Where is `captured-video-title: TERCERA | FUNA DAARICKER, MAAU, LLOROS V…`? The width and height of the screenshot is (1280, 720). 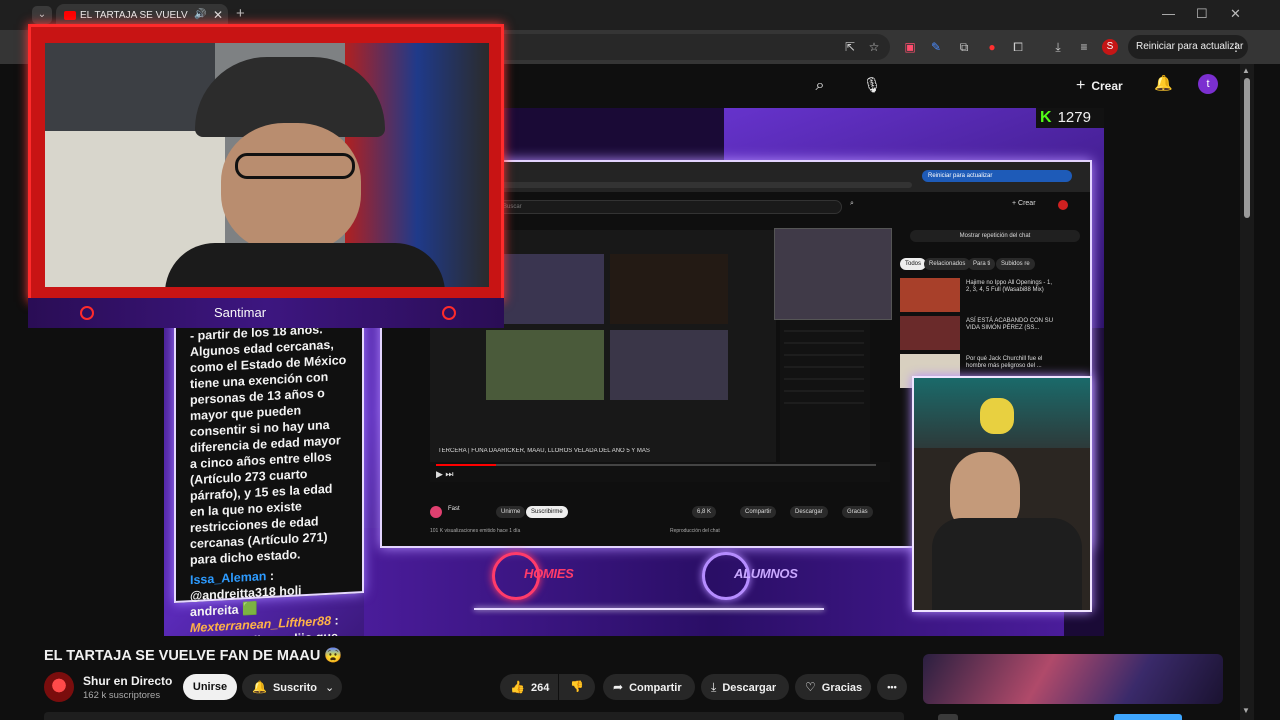 captured-video-title: TERCERA | FUNA DAARICKER, MAAU, LLOROS V… is located at coordinates (544, 451).